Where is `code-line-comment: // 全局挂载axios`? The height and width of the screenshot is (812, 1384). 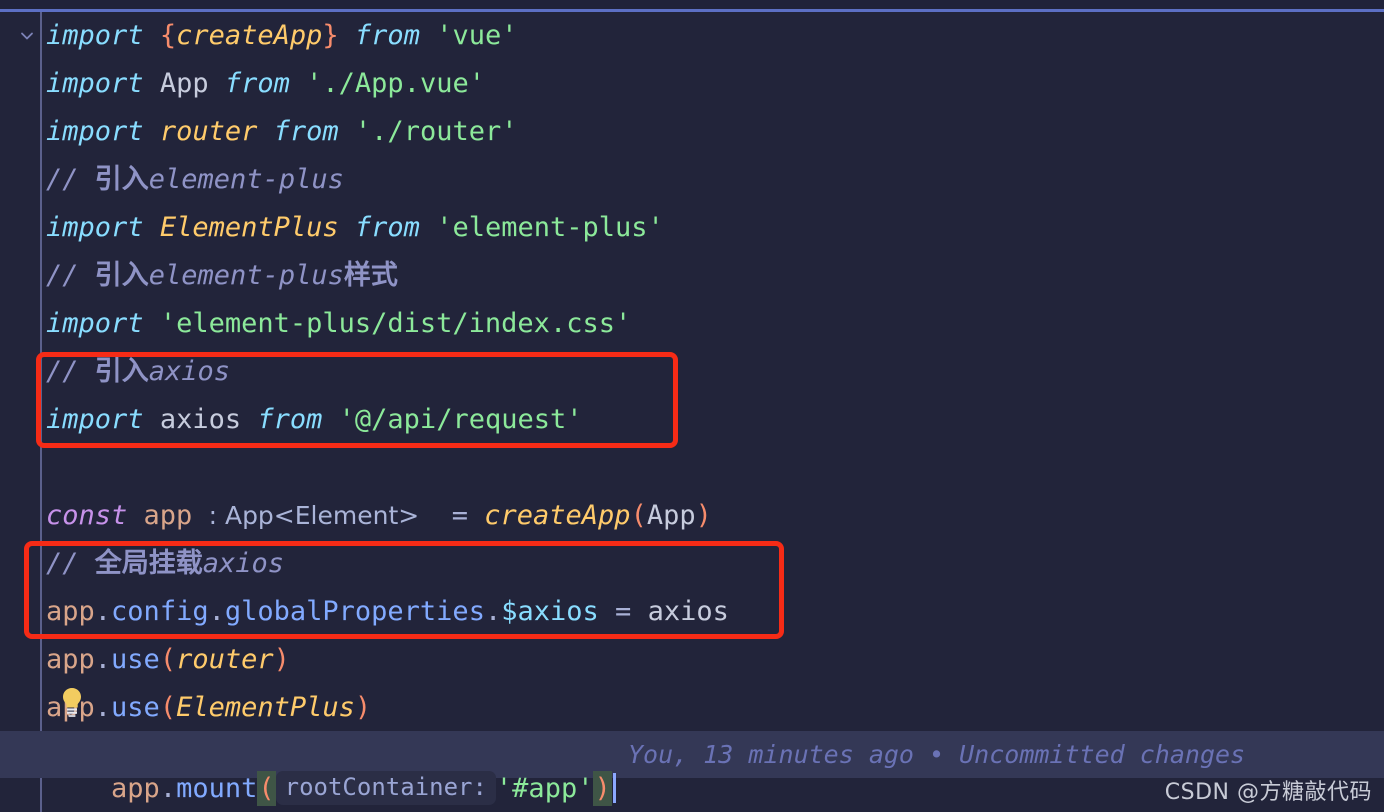
code-line-comment: // 全局挂载axios is located at coordinates (165, 564).